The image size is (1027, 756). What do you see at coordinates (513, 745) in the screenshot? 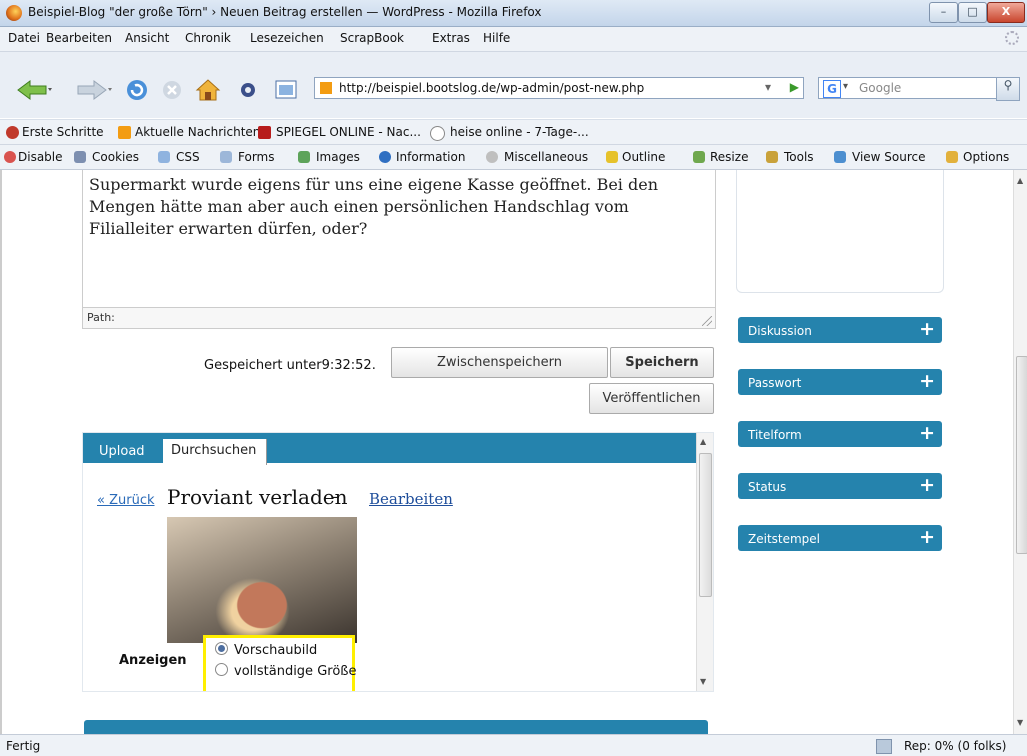
I see `status-bar: Fertig Rep: 0% (0 folks)` at bounding box center [513, 745].